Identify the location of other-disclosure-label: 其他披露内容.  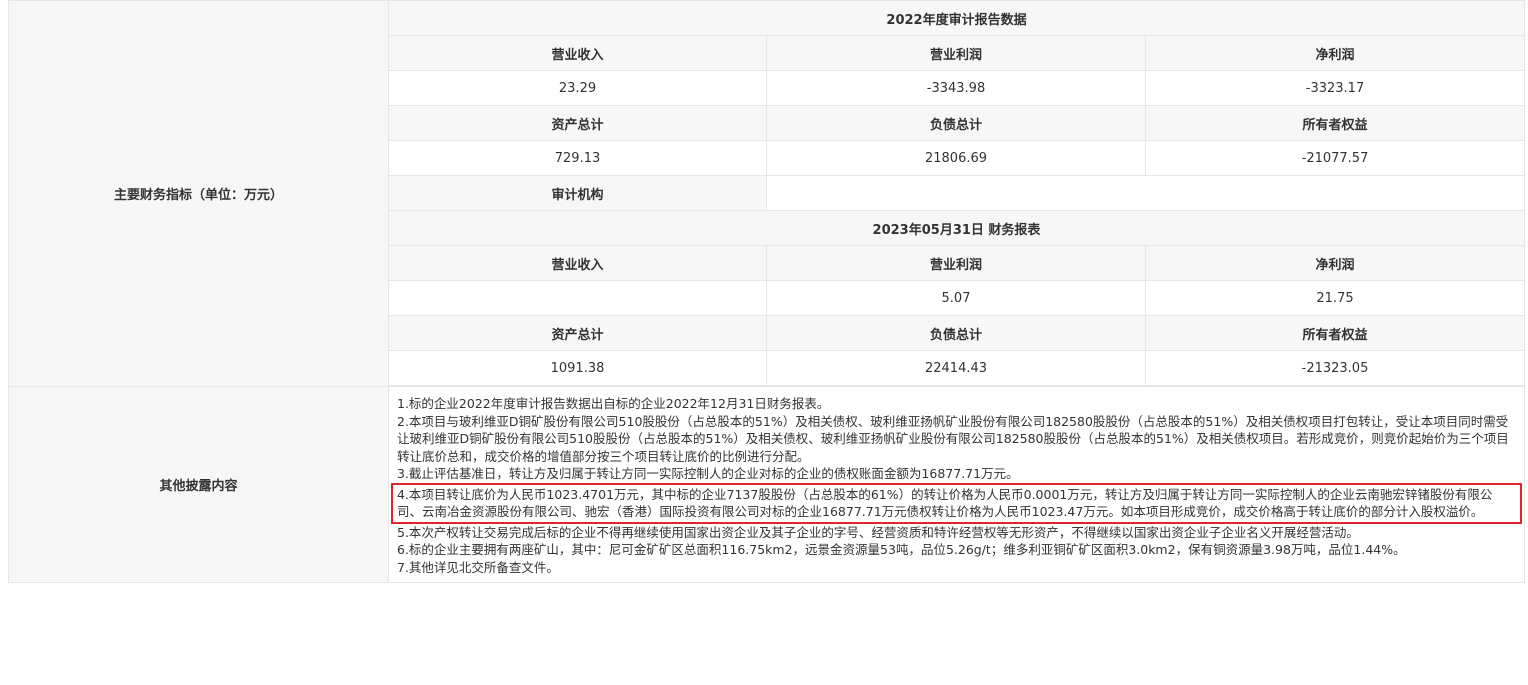
(198, 484).